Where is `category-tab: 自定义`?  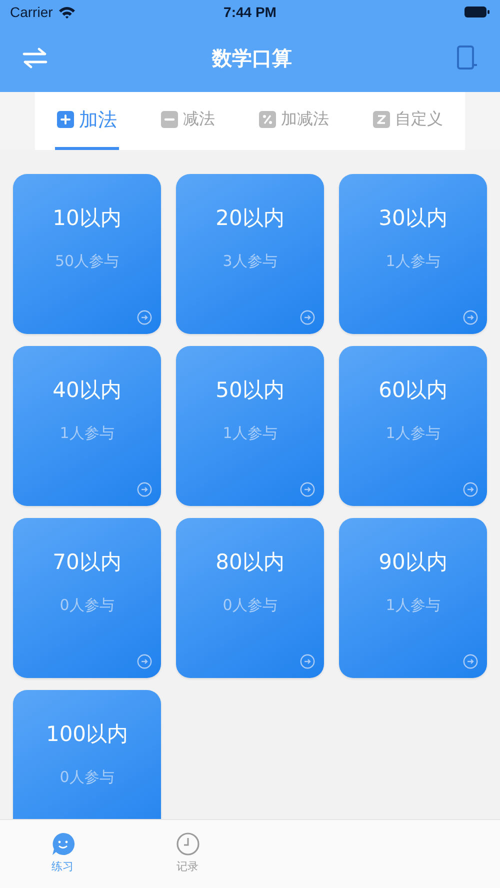 category-tab: 自定义 is located at coordinates (408, 121).